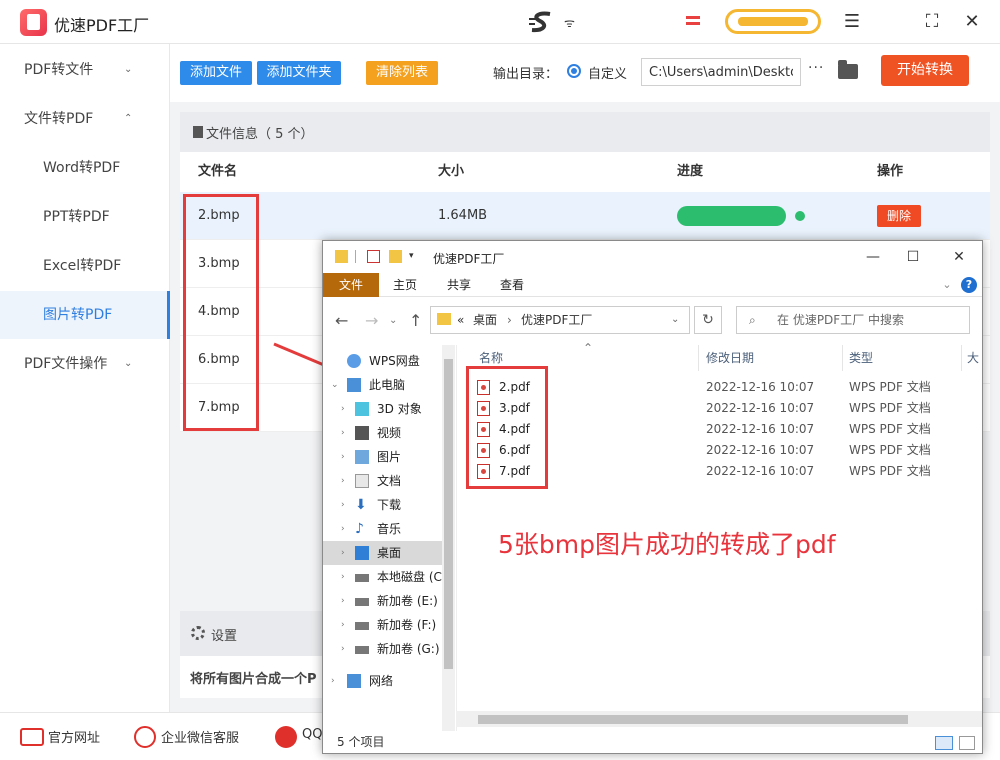 Image resolution: width=1000 pixels, height=760 pixels. What do you see at coordinates (816, 68) in the screenshot?
I see `more-button: ···` at bounding box center [816, 68].